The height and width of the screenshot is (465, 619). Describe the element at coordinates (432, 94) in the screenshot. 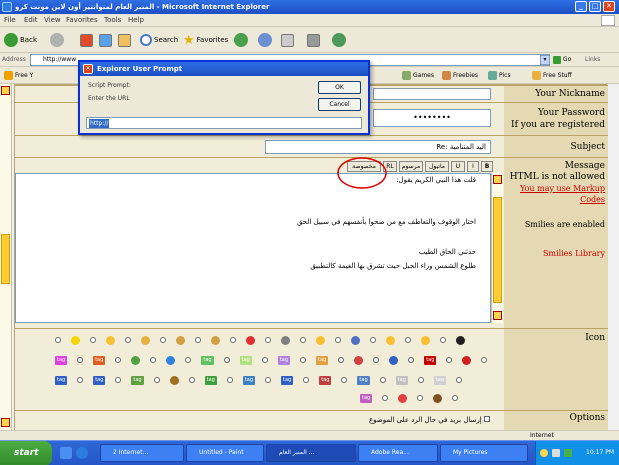

I see `nickname-input` at that location.